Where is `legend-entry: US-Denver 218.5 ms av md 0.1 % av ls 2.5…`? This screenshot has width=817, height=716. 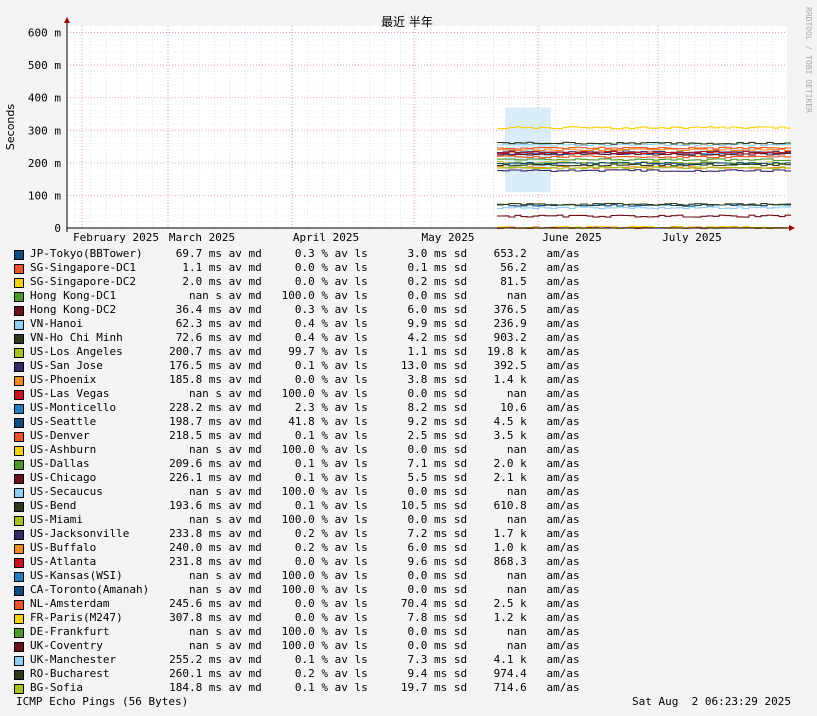 legend-entry: US-Denver 218.5 ms av md 0.1 % av ls 2.5… is located at coordinates (314, 436).